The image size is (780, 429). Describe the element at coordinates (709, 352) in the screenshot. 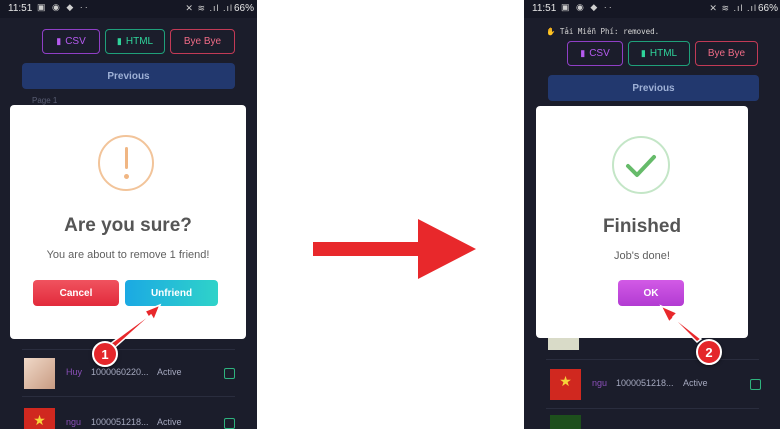

I see `step-badge: 2` at that location.